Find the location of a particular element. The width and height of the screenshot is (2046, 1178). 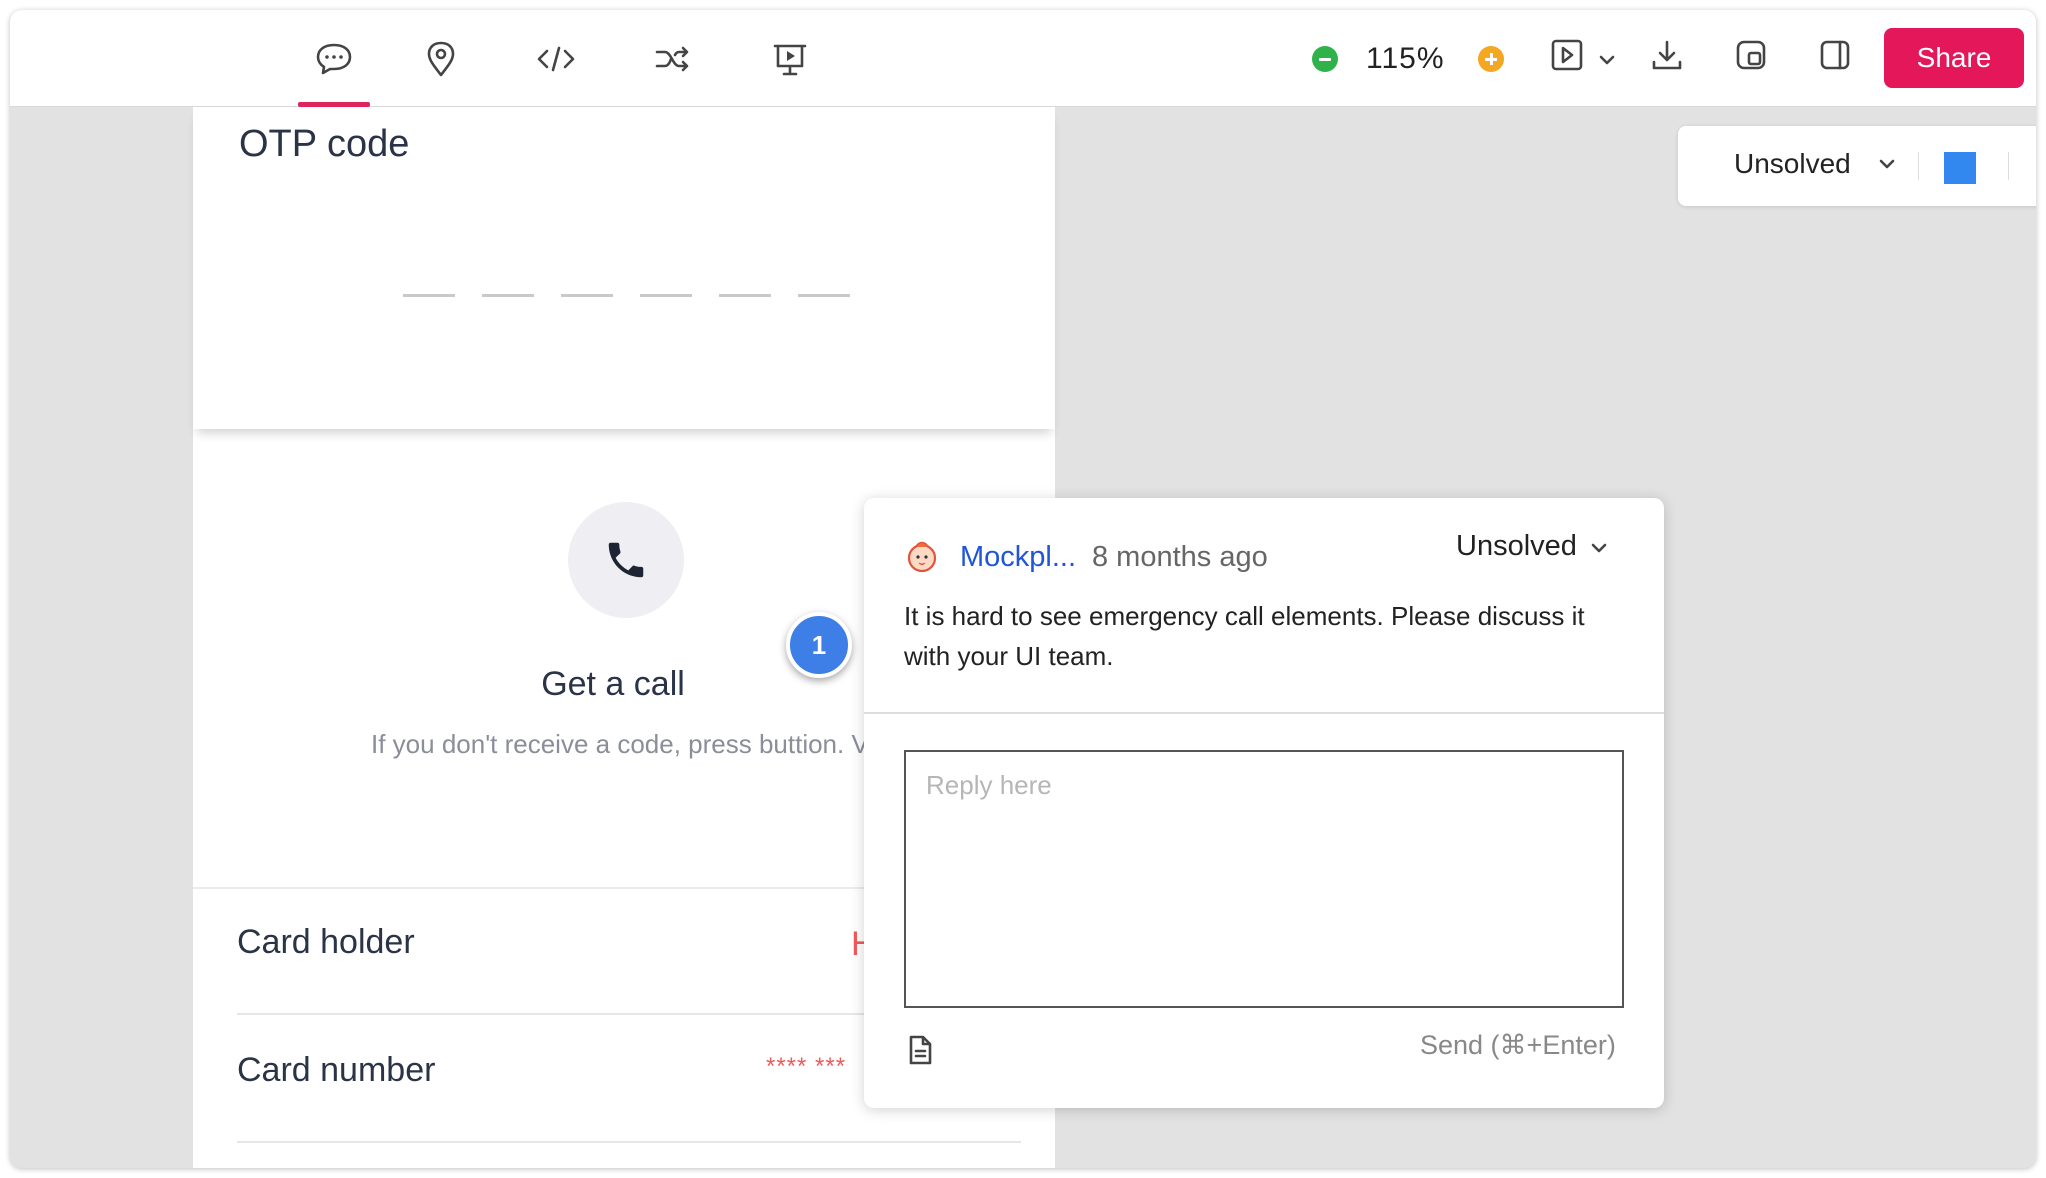

comment-status-dropdown: Unsolved is located at coordinates (1516, 546).